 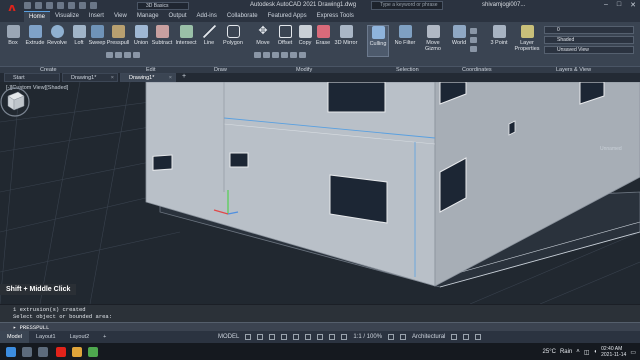 I want to click on line-button: Line, so click(x=209, y=35).